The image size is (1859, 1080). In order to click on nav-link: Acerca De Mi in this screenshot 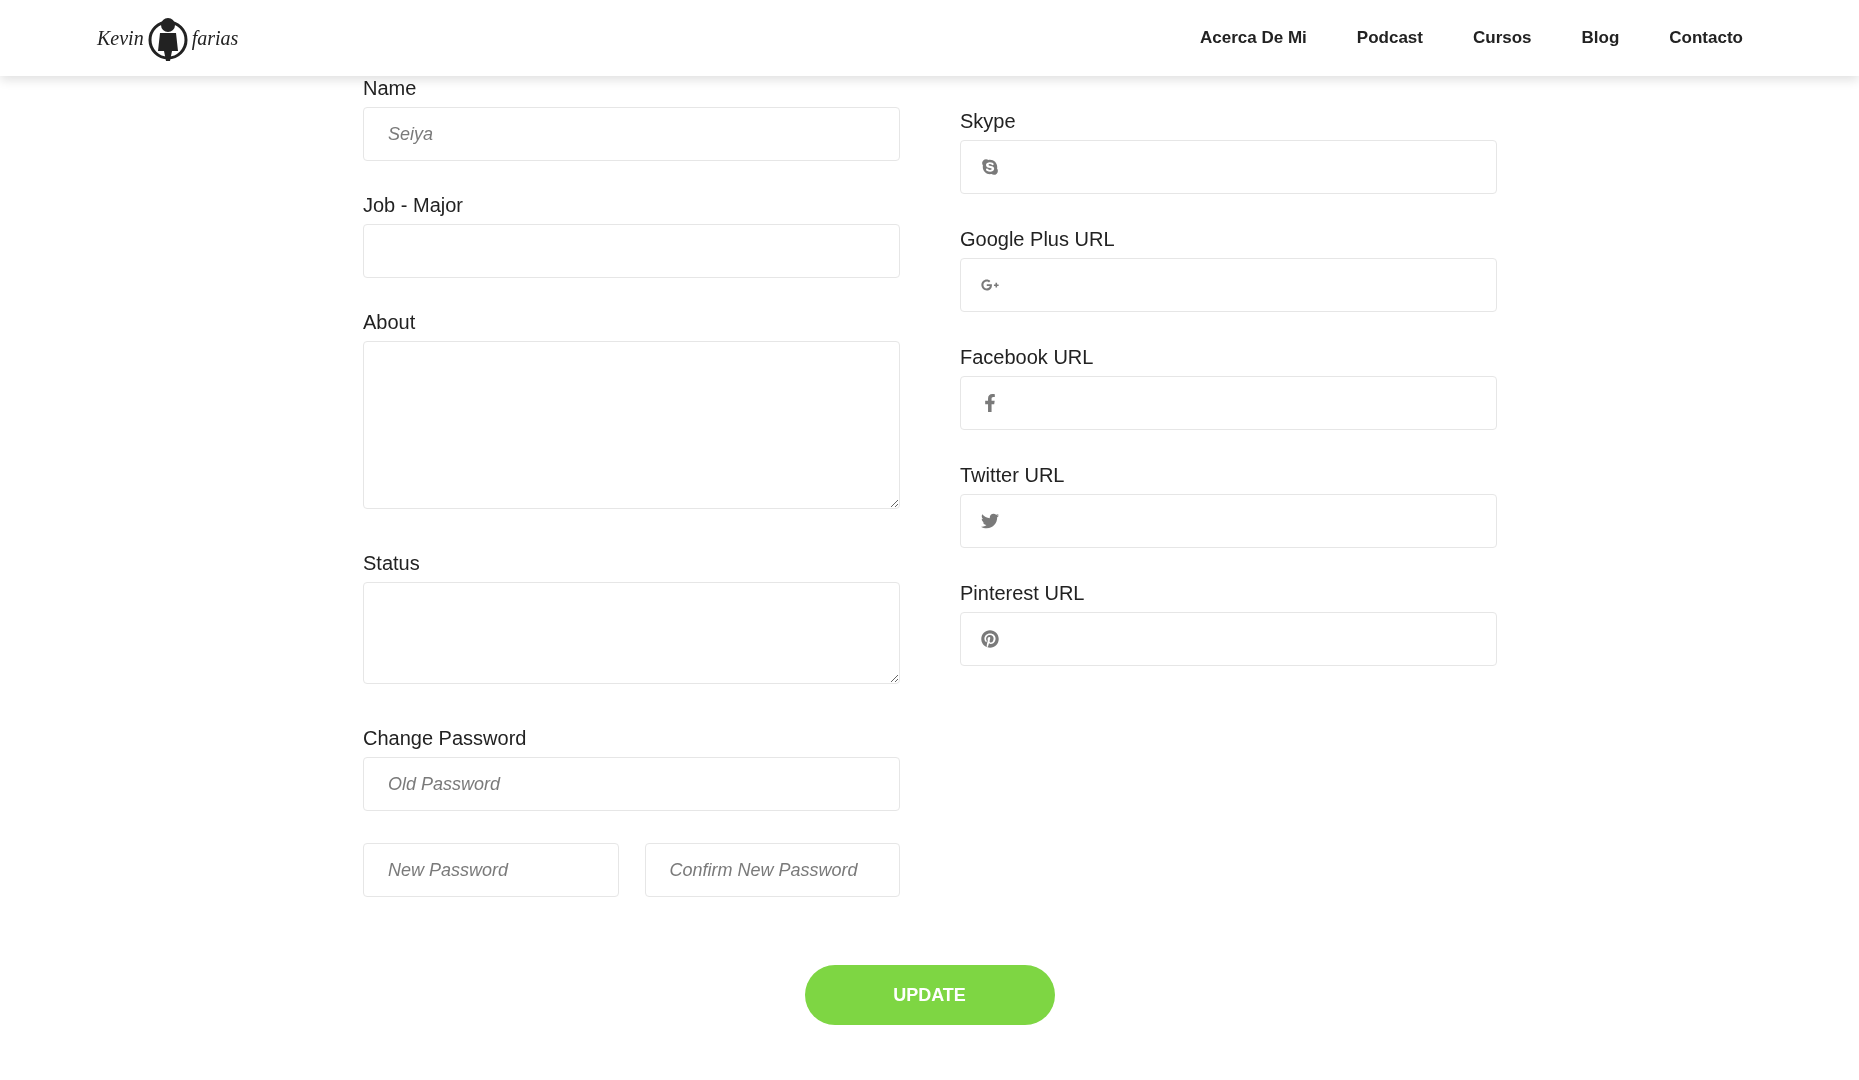, I will do `click(1253, 38)`.